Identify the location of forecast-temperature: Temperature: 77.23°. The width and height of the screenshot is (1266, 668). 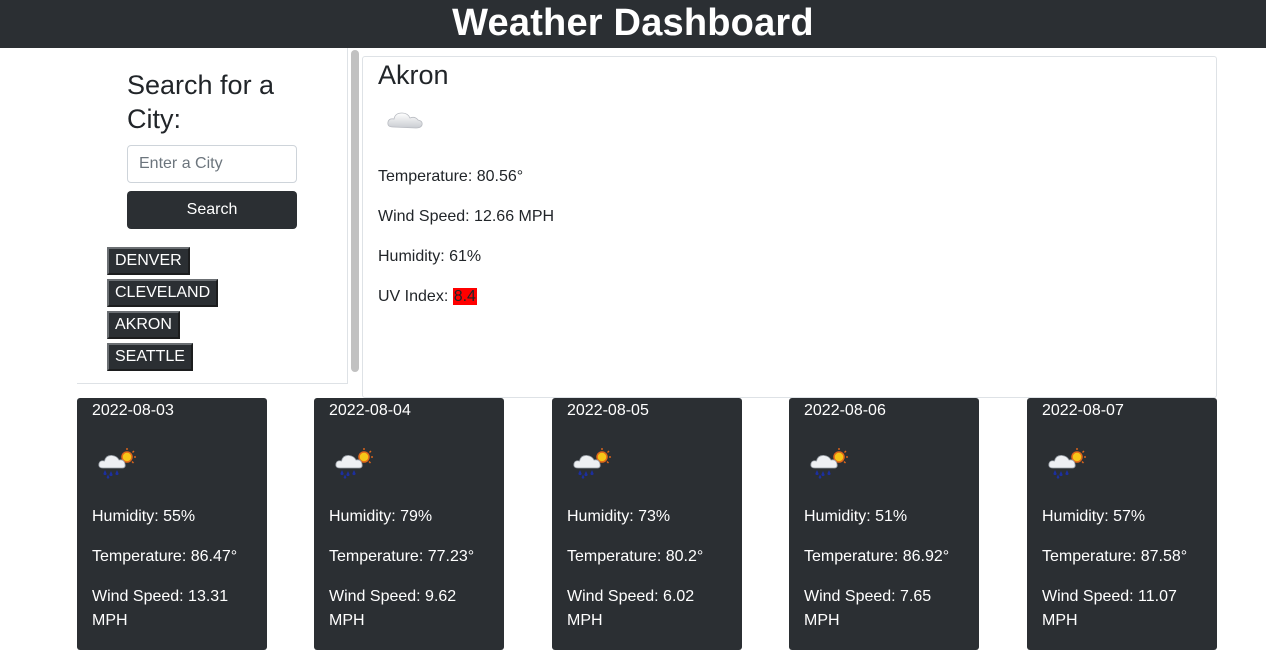
(402, 556).